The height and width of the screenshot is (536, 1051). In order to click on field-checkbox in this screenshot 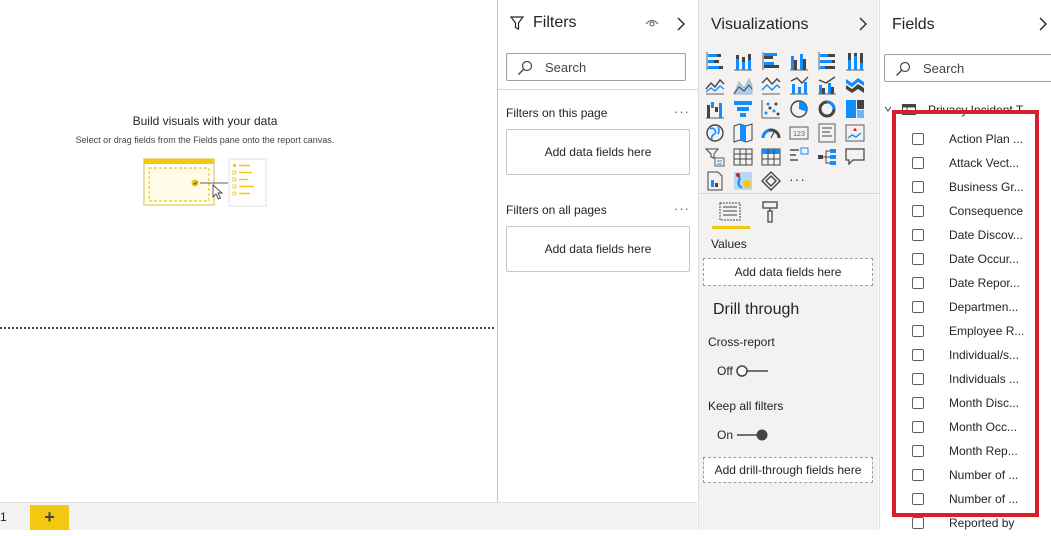, I will do `click(918, 523)`.